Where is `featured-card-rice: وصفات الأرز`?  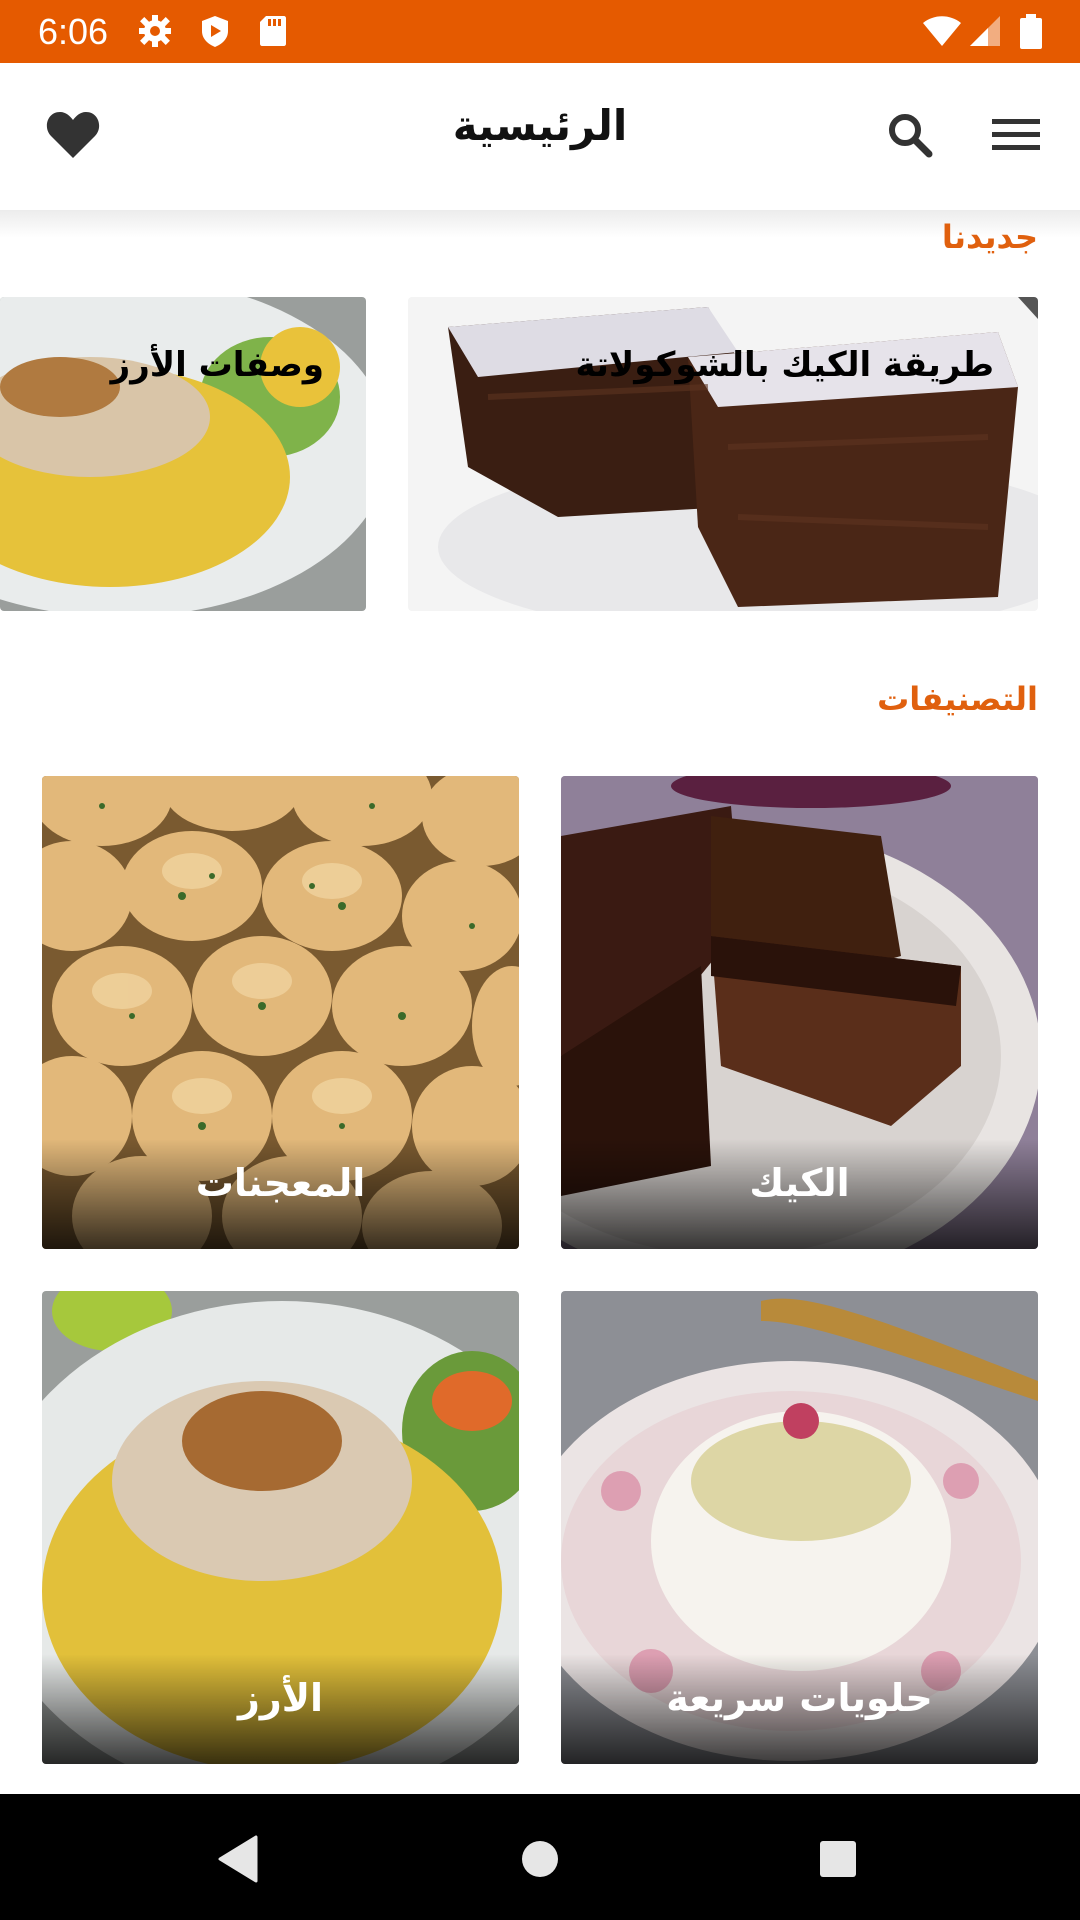
featured-card-rice: وصفات الأرز is located at coordinates (183, 454).